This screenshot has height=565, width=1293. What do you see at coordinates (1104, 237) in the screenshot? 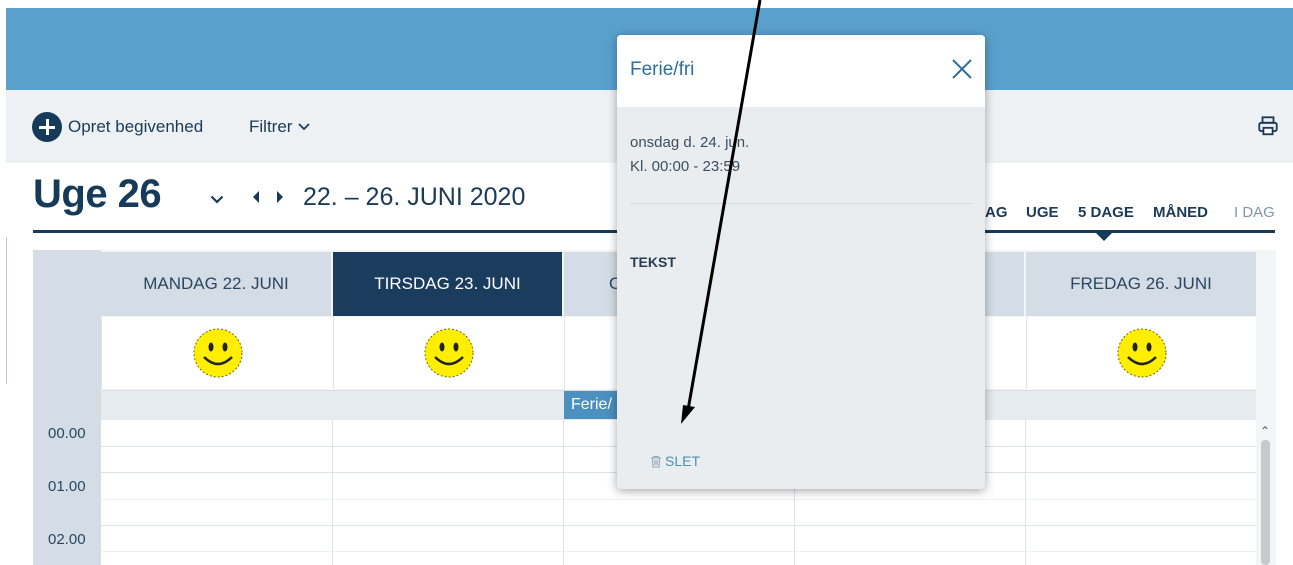
I see `active-tab-marker` at bounding box center [1104, 237].